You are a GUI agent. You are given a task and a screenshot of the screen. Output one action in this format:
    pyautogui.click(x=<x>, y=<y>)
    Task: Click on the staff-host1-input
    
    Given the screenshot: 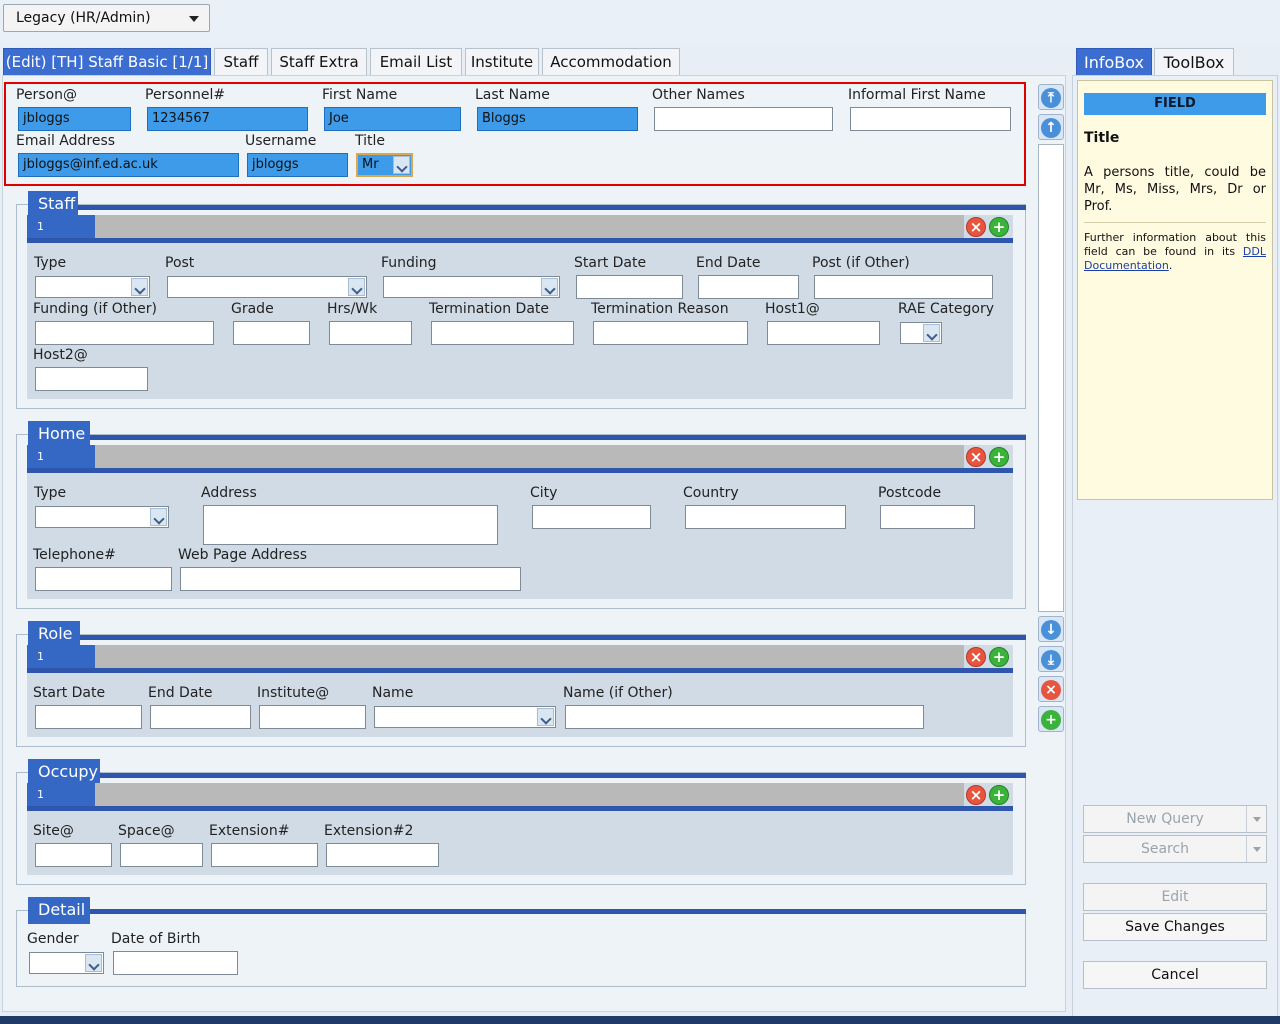 What is the action you would take?
    pyautogui.click(x=823, y=333)
    